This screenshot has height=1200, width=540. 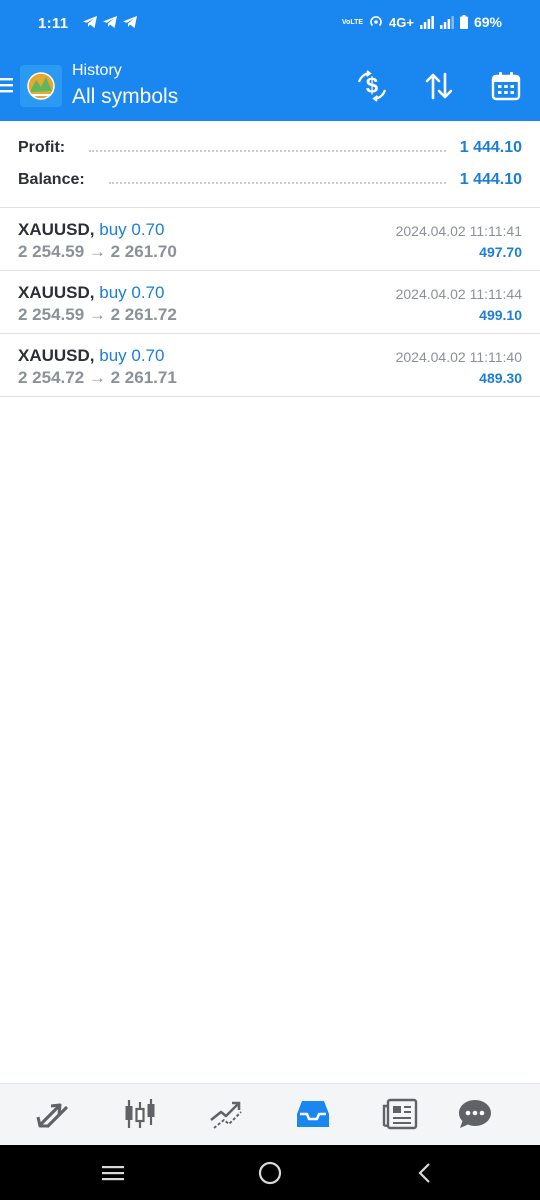 What do you see at coordinates (376, 21) in the screenshot?
I see `hotspot-icon` at bounding box center [376, 21].